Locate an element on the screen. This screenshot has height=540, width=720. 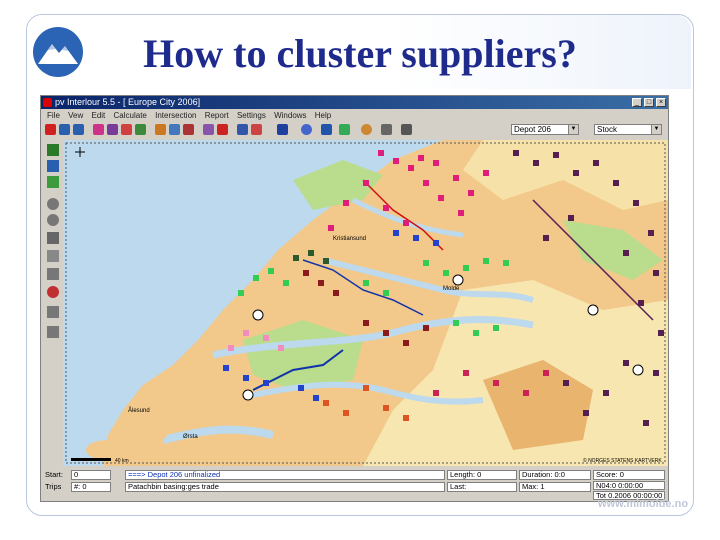
order-icon is located at coordinates (174, 129).